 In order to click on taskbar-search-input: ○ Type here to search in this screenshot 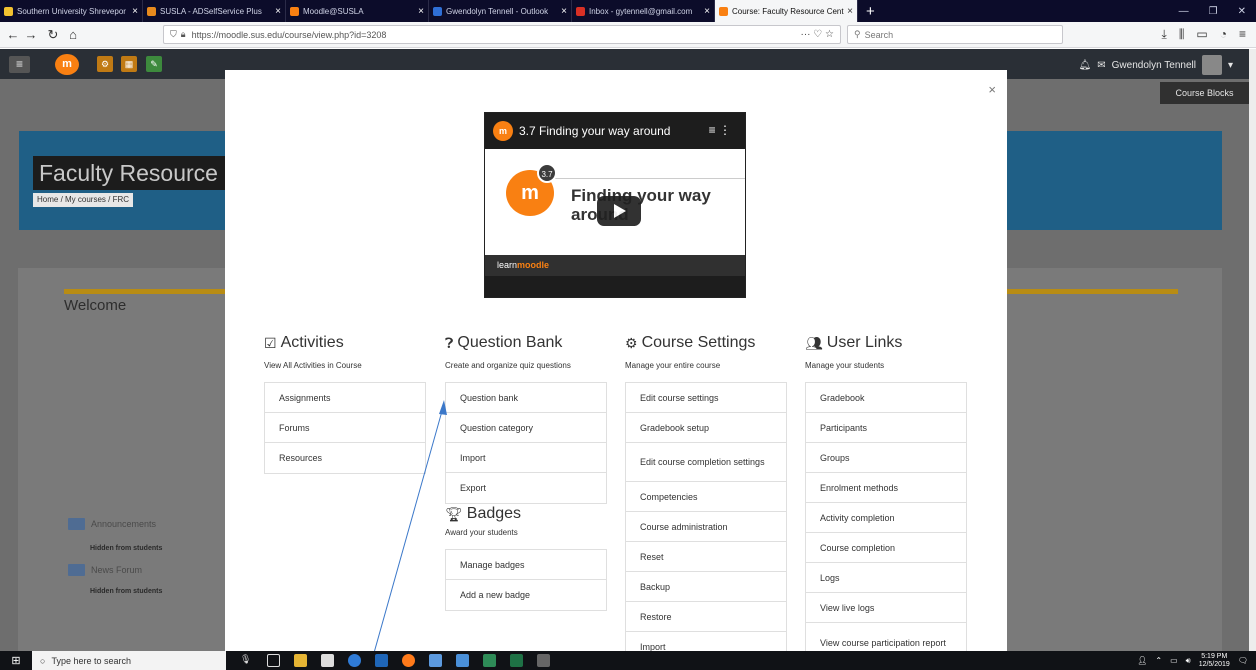, I will do `click(129, 660)`.